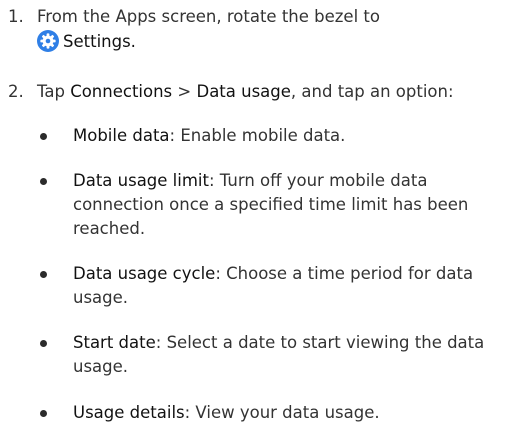 This screenshot has width=521, height=437. Describe the element at coordinates (144, 273) in the screenshot. I see `option-term: Data usage cycle` at that location.